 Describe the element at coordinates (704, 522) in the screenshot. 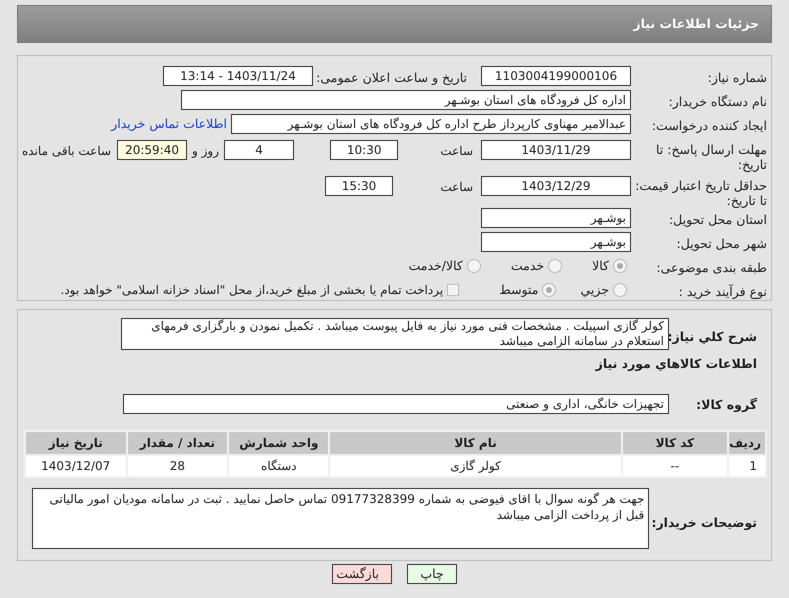

I see `field-label: توضیحات خریدار:` at that location.